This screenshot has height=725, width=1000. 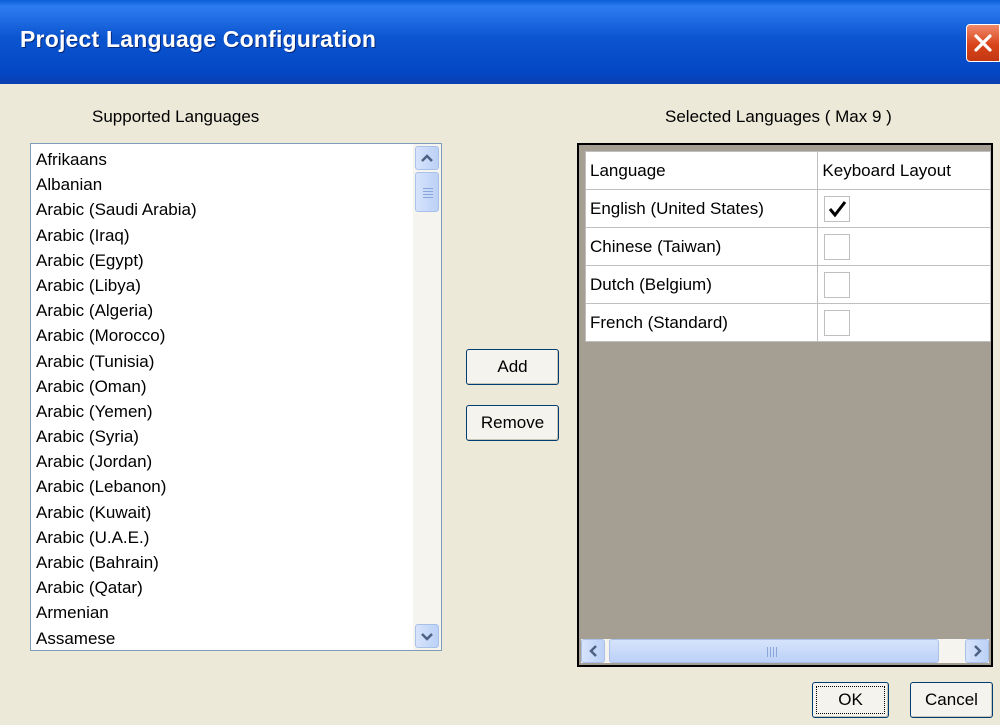 I want to click on scroll-up-button, so click(x=427, y=158).